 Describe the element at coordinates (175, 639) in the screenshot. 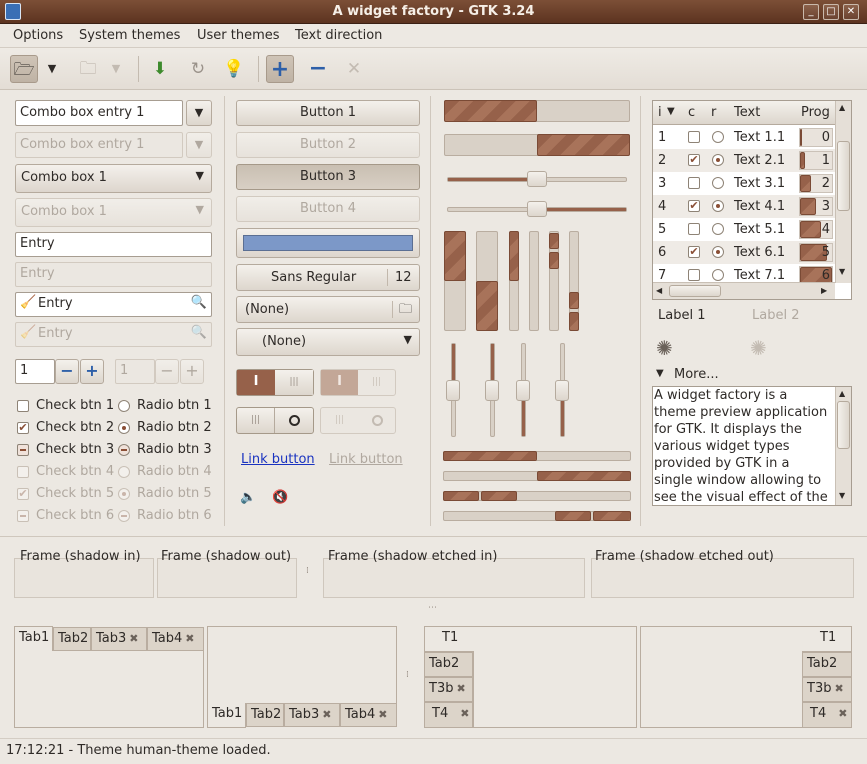

I see `tab-top-4: Tab4 ✖` at that location.